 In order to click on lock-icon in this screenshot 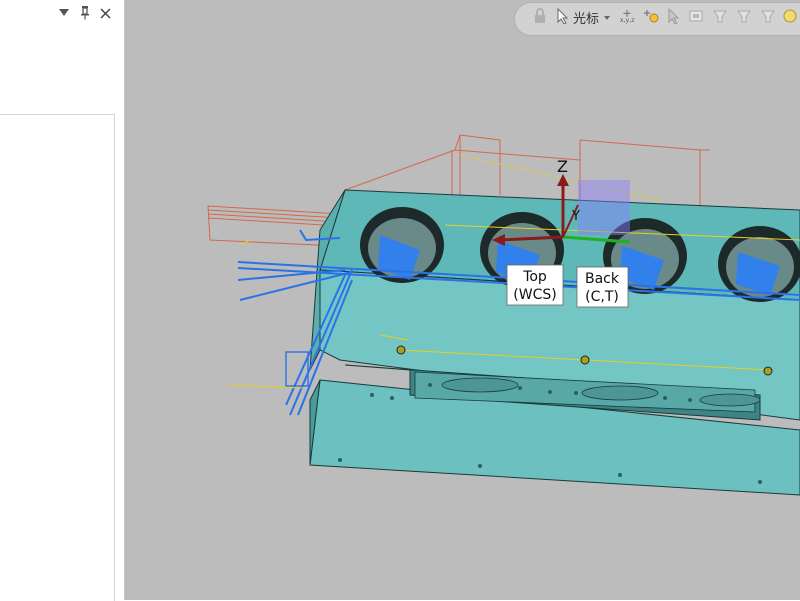, I will do `click(540, 15)`.